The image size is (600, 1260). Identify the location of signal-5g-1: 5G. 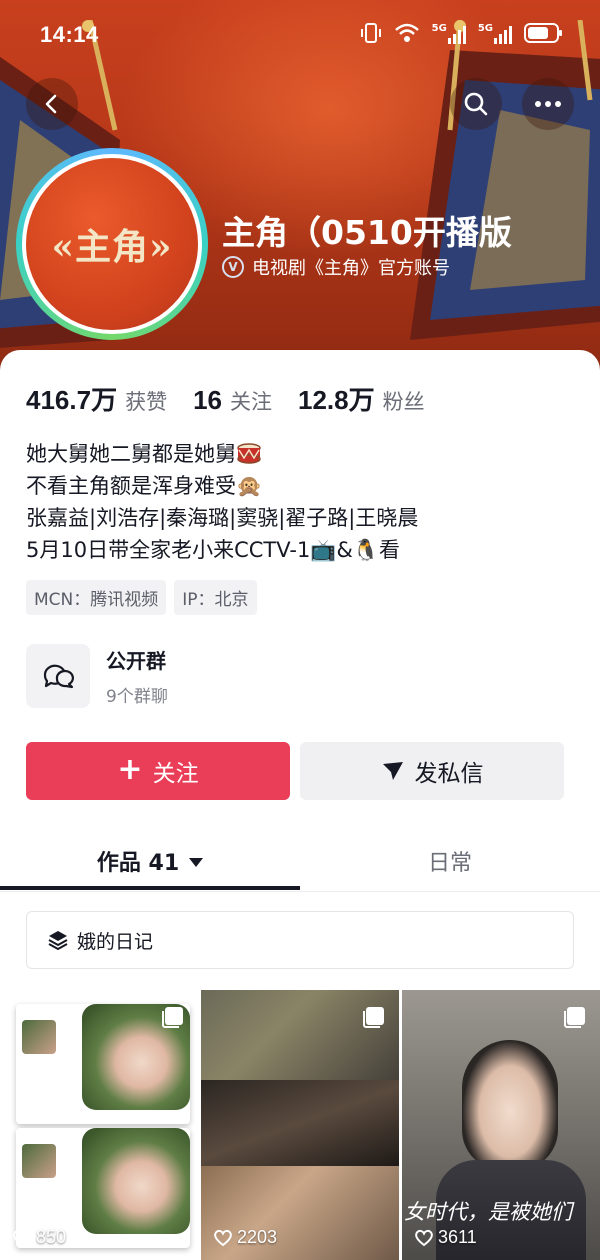
(449, 33).